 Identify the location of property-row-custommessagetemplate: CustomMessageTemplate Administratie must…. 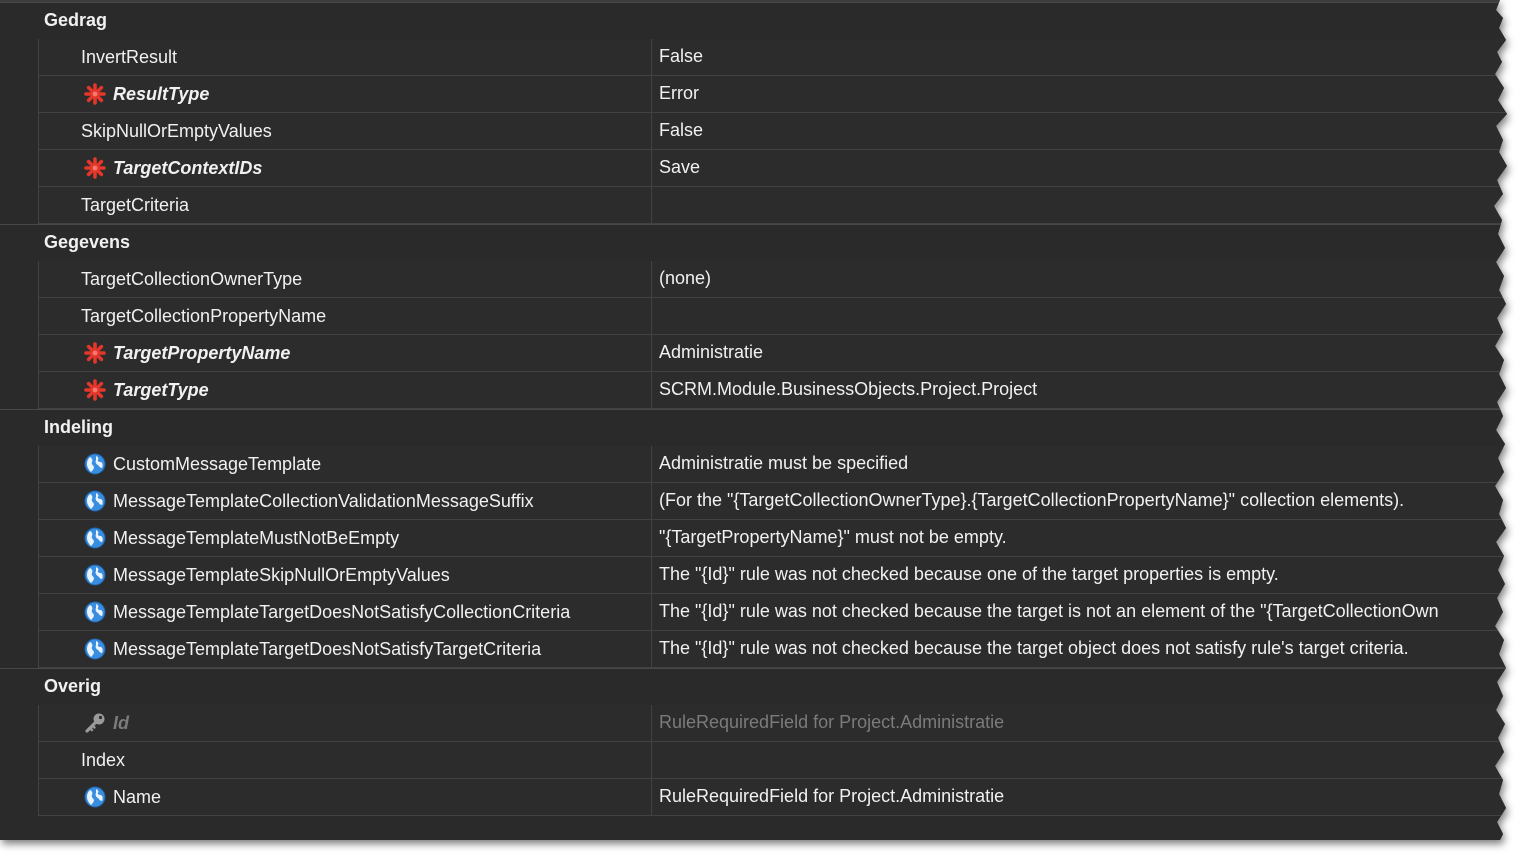
(753, 464).